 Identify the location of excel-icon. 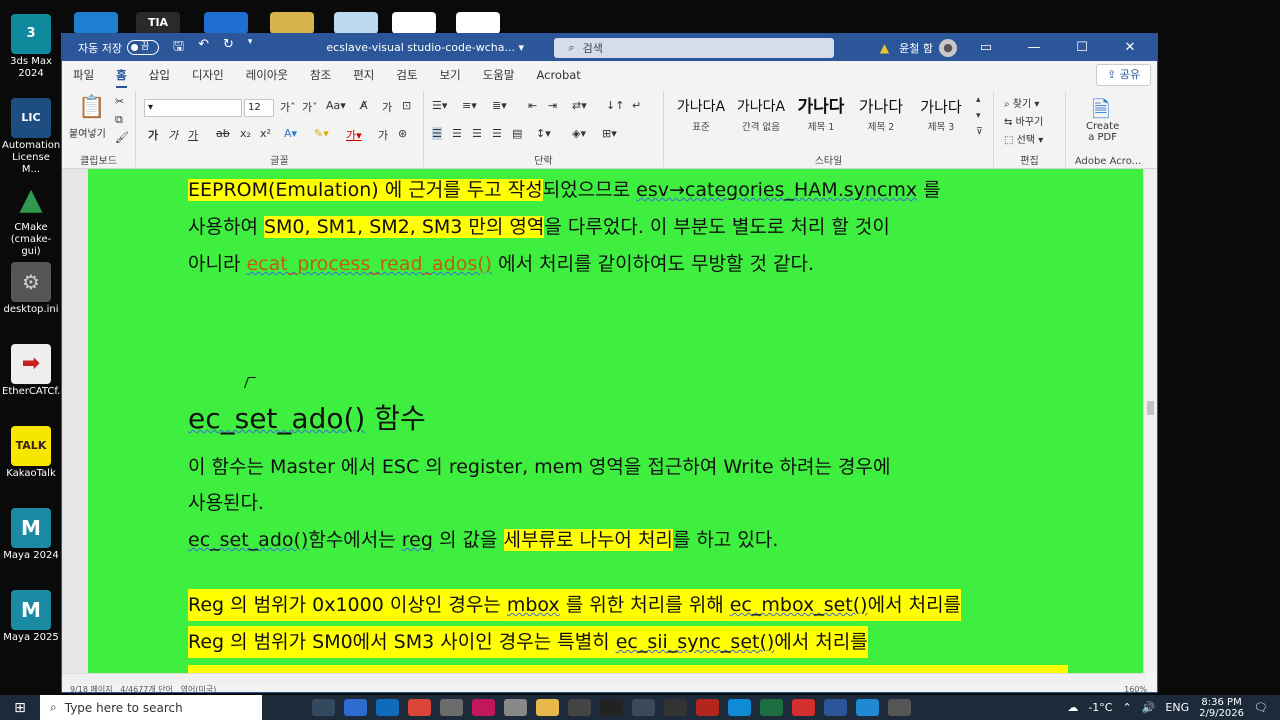
(771, 707).